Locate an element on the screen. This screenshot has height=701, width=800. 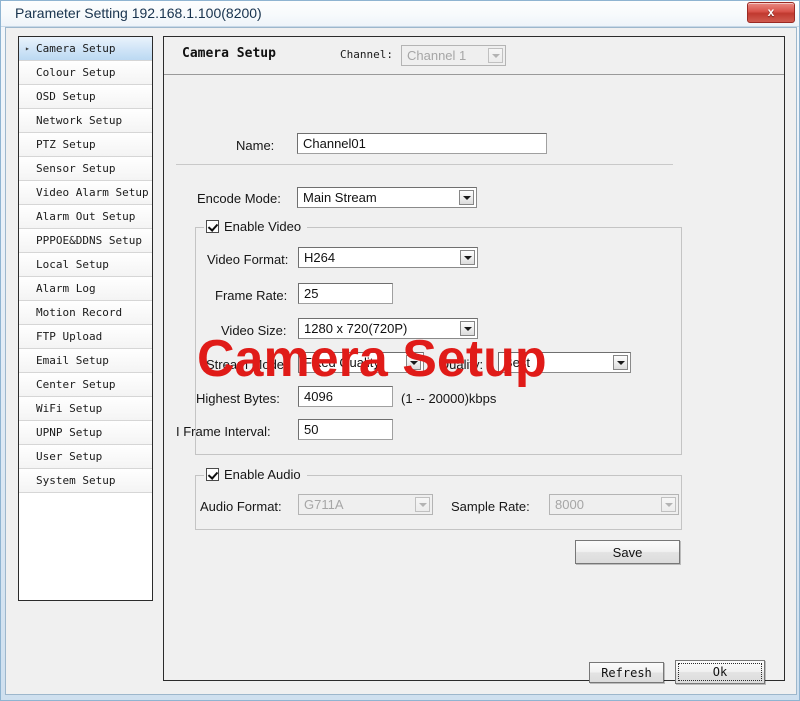
sidebar-item-system-setup: System Setup is located at coordinates (85, 481).